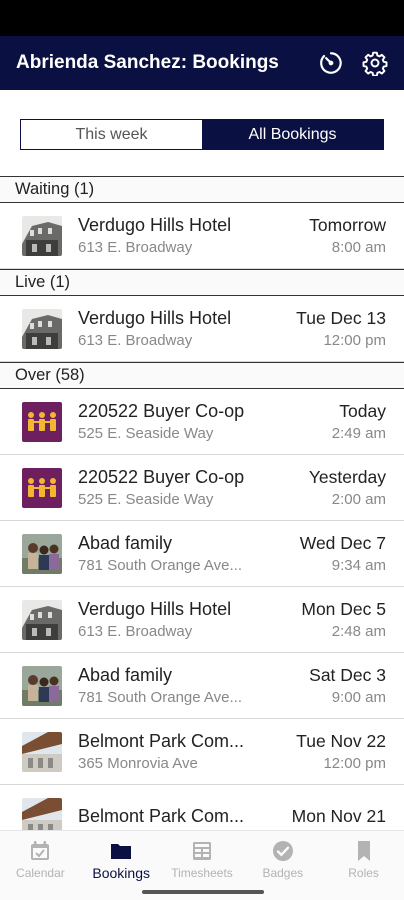  I want to click on booking-day: Tue Dec 13, so click(341, 318).